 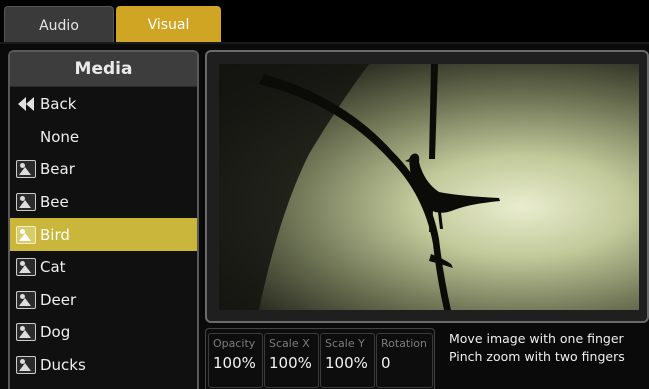 I want to click on list-item-ducks: Ducks, so click(x=103, y=365).